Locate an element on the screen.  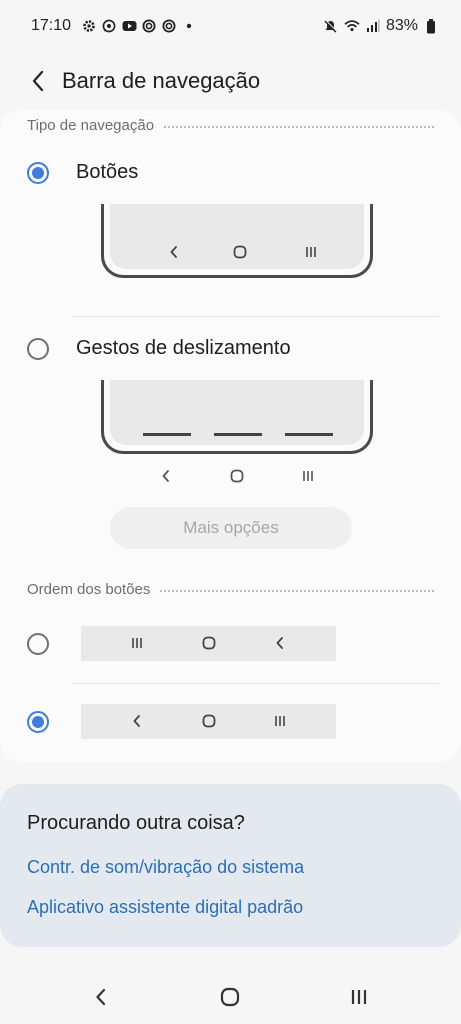
radio-gestures-option is located at coordinates (38, 349).